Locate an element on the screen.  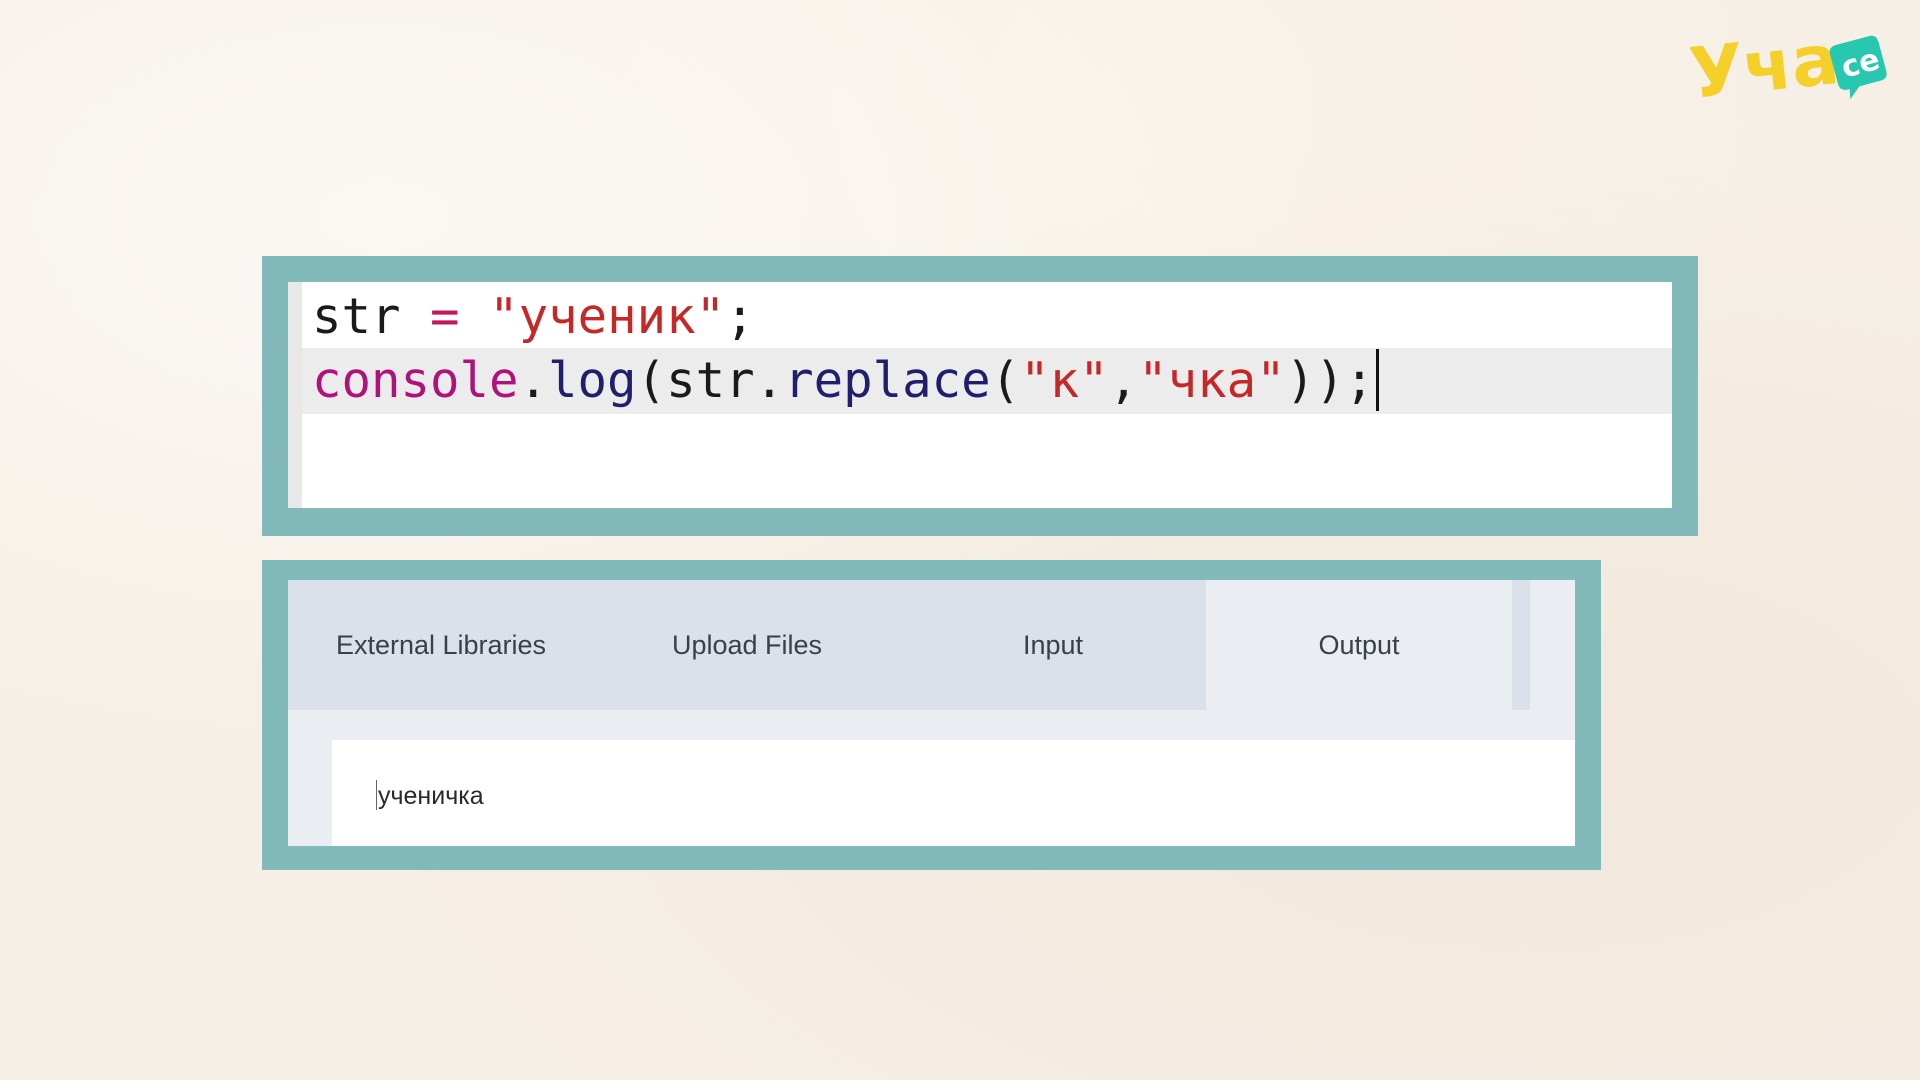
tabs-edge is located at coordinates (1521, 645).